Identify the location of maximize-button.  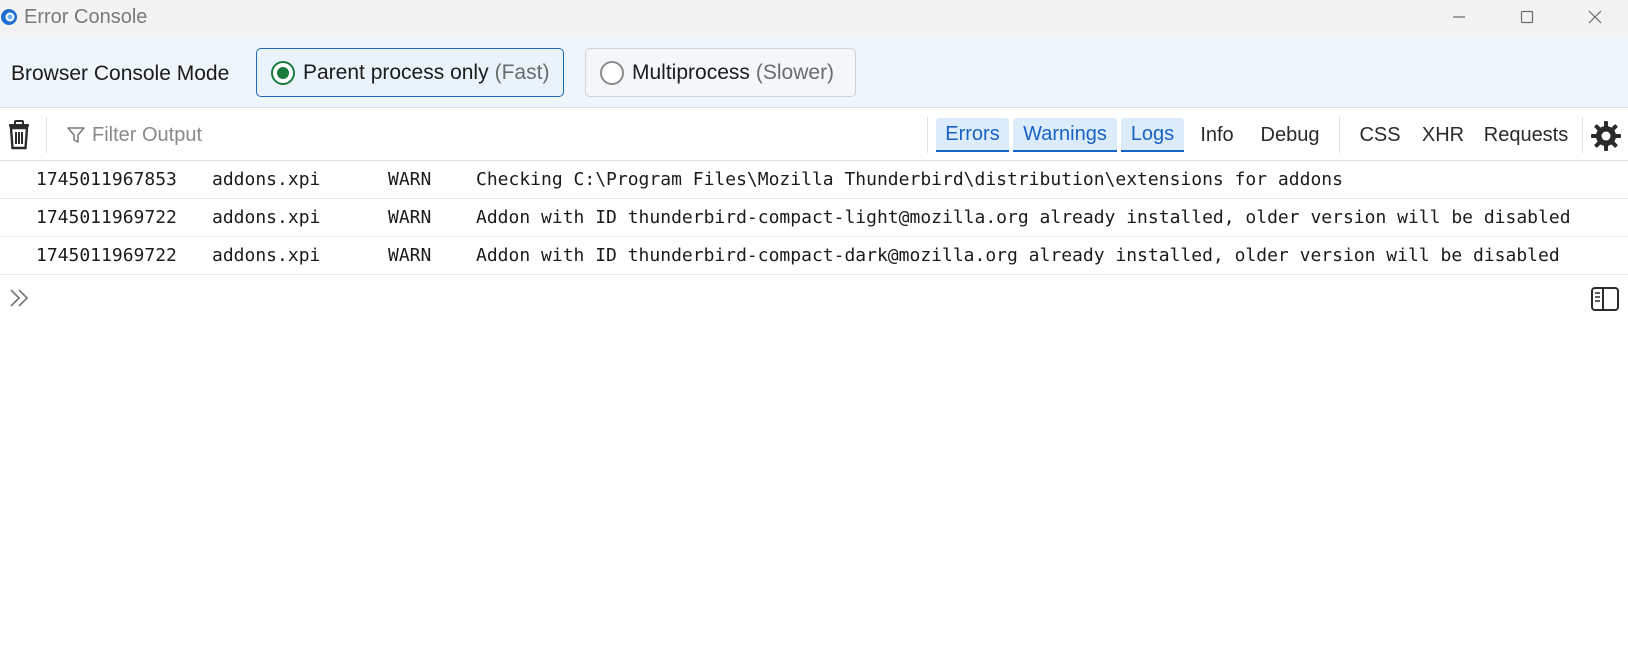
(1527, 17).